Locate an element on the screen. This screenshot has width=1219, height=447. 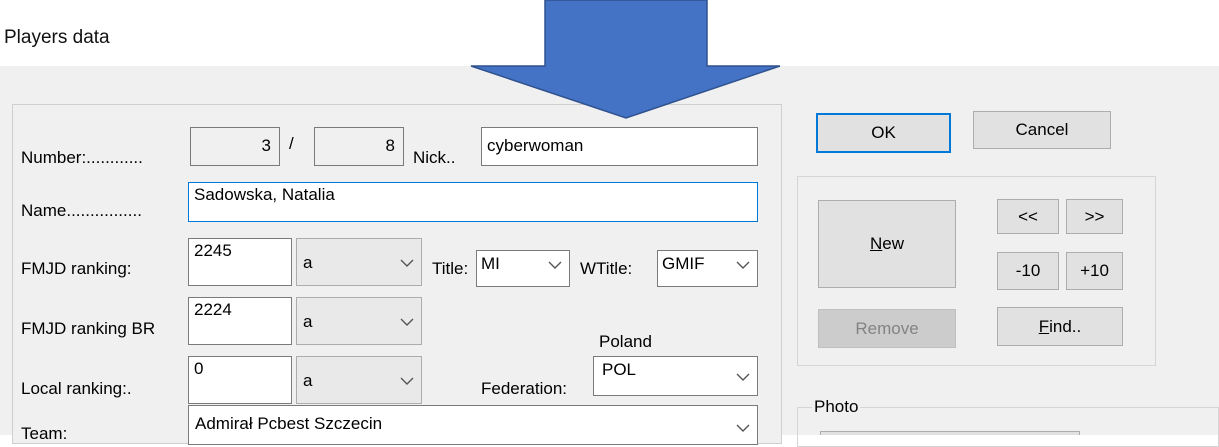
down-arrow-icon is located at coordinates (625, 59).